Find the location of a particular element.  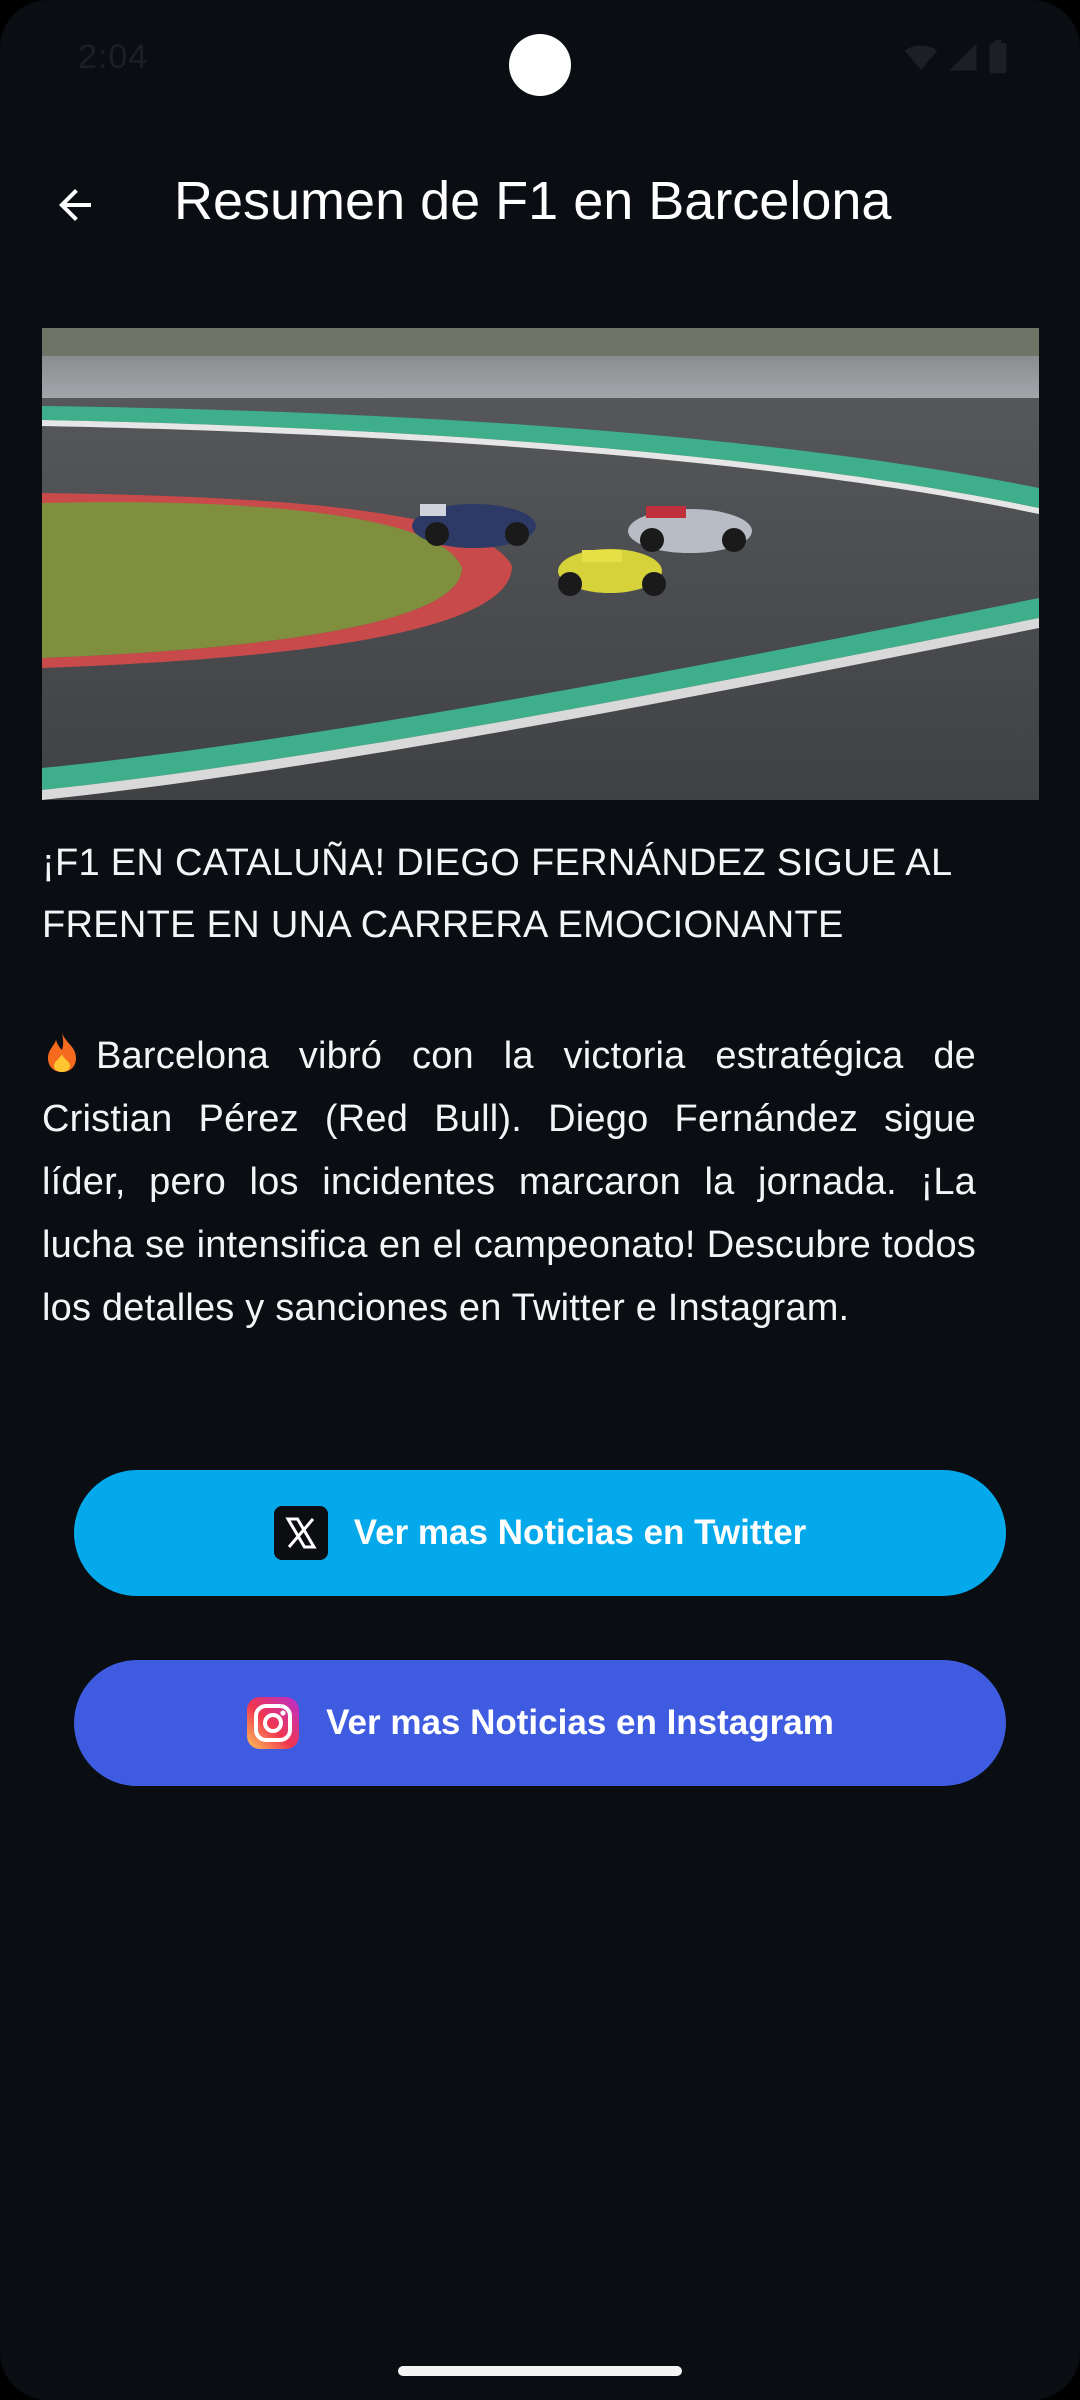

back-button is located at coordinates (75, 205).